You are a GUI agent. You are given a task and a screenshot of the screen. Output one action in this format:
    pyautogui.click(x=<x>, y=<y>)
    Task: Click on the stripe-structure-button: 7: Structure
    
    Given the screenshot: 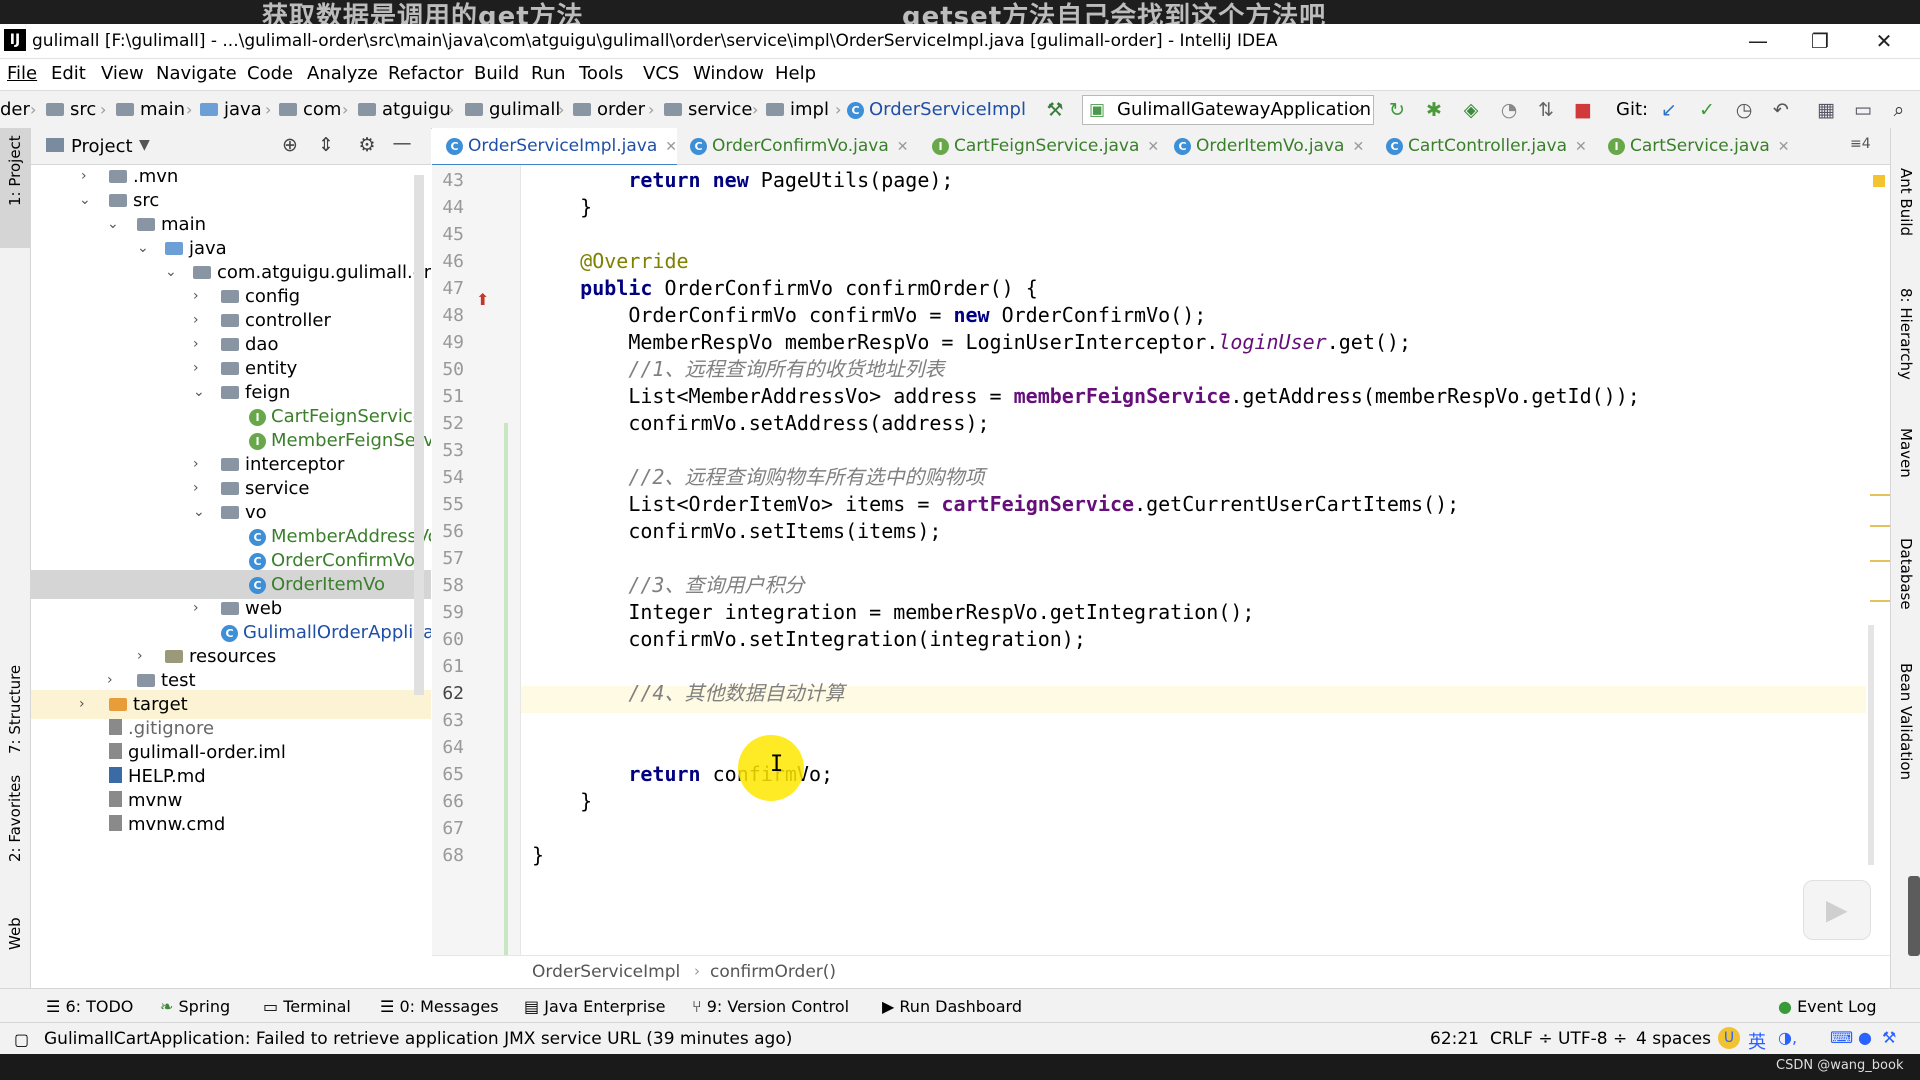 What is the action you would take?
    pyautogui.click(x=15, y=709)
    